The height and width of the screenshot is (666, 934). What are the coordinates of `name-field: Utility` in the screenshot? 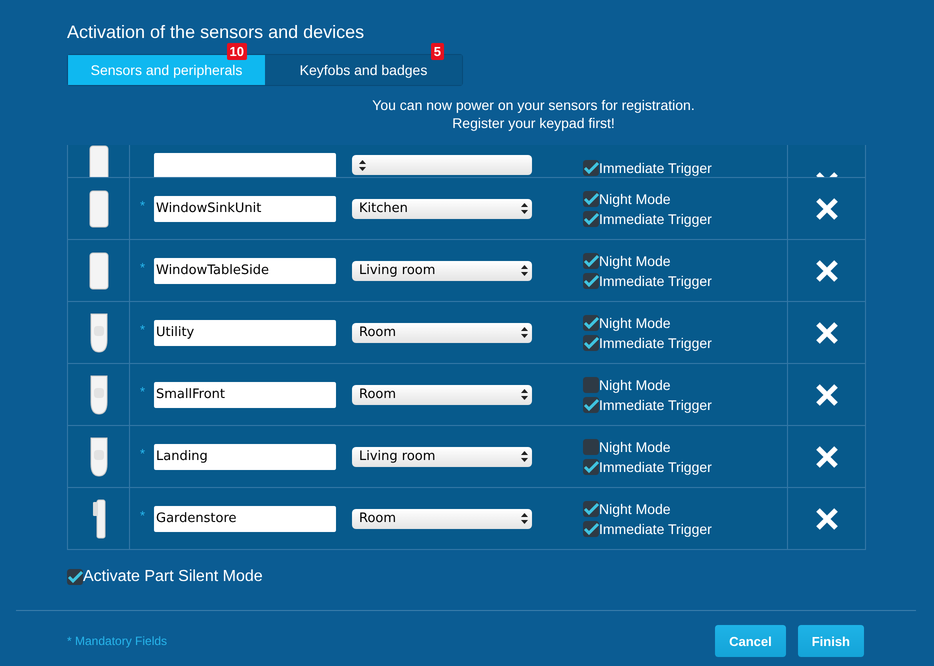 It's located at (245, 333).